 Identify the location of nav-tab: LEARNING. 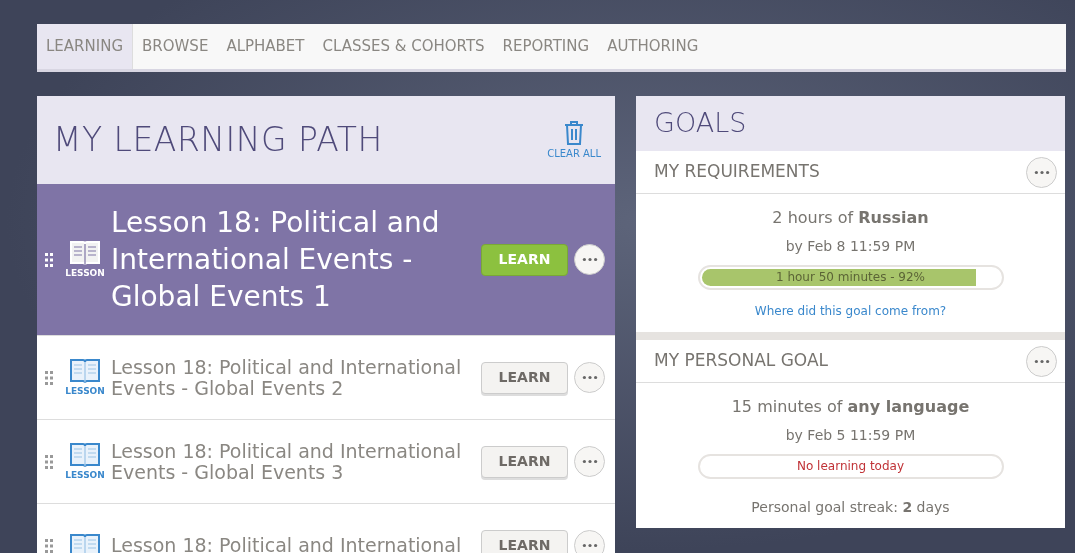
(85, 46).